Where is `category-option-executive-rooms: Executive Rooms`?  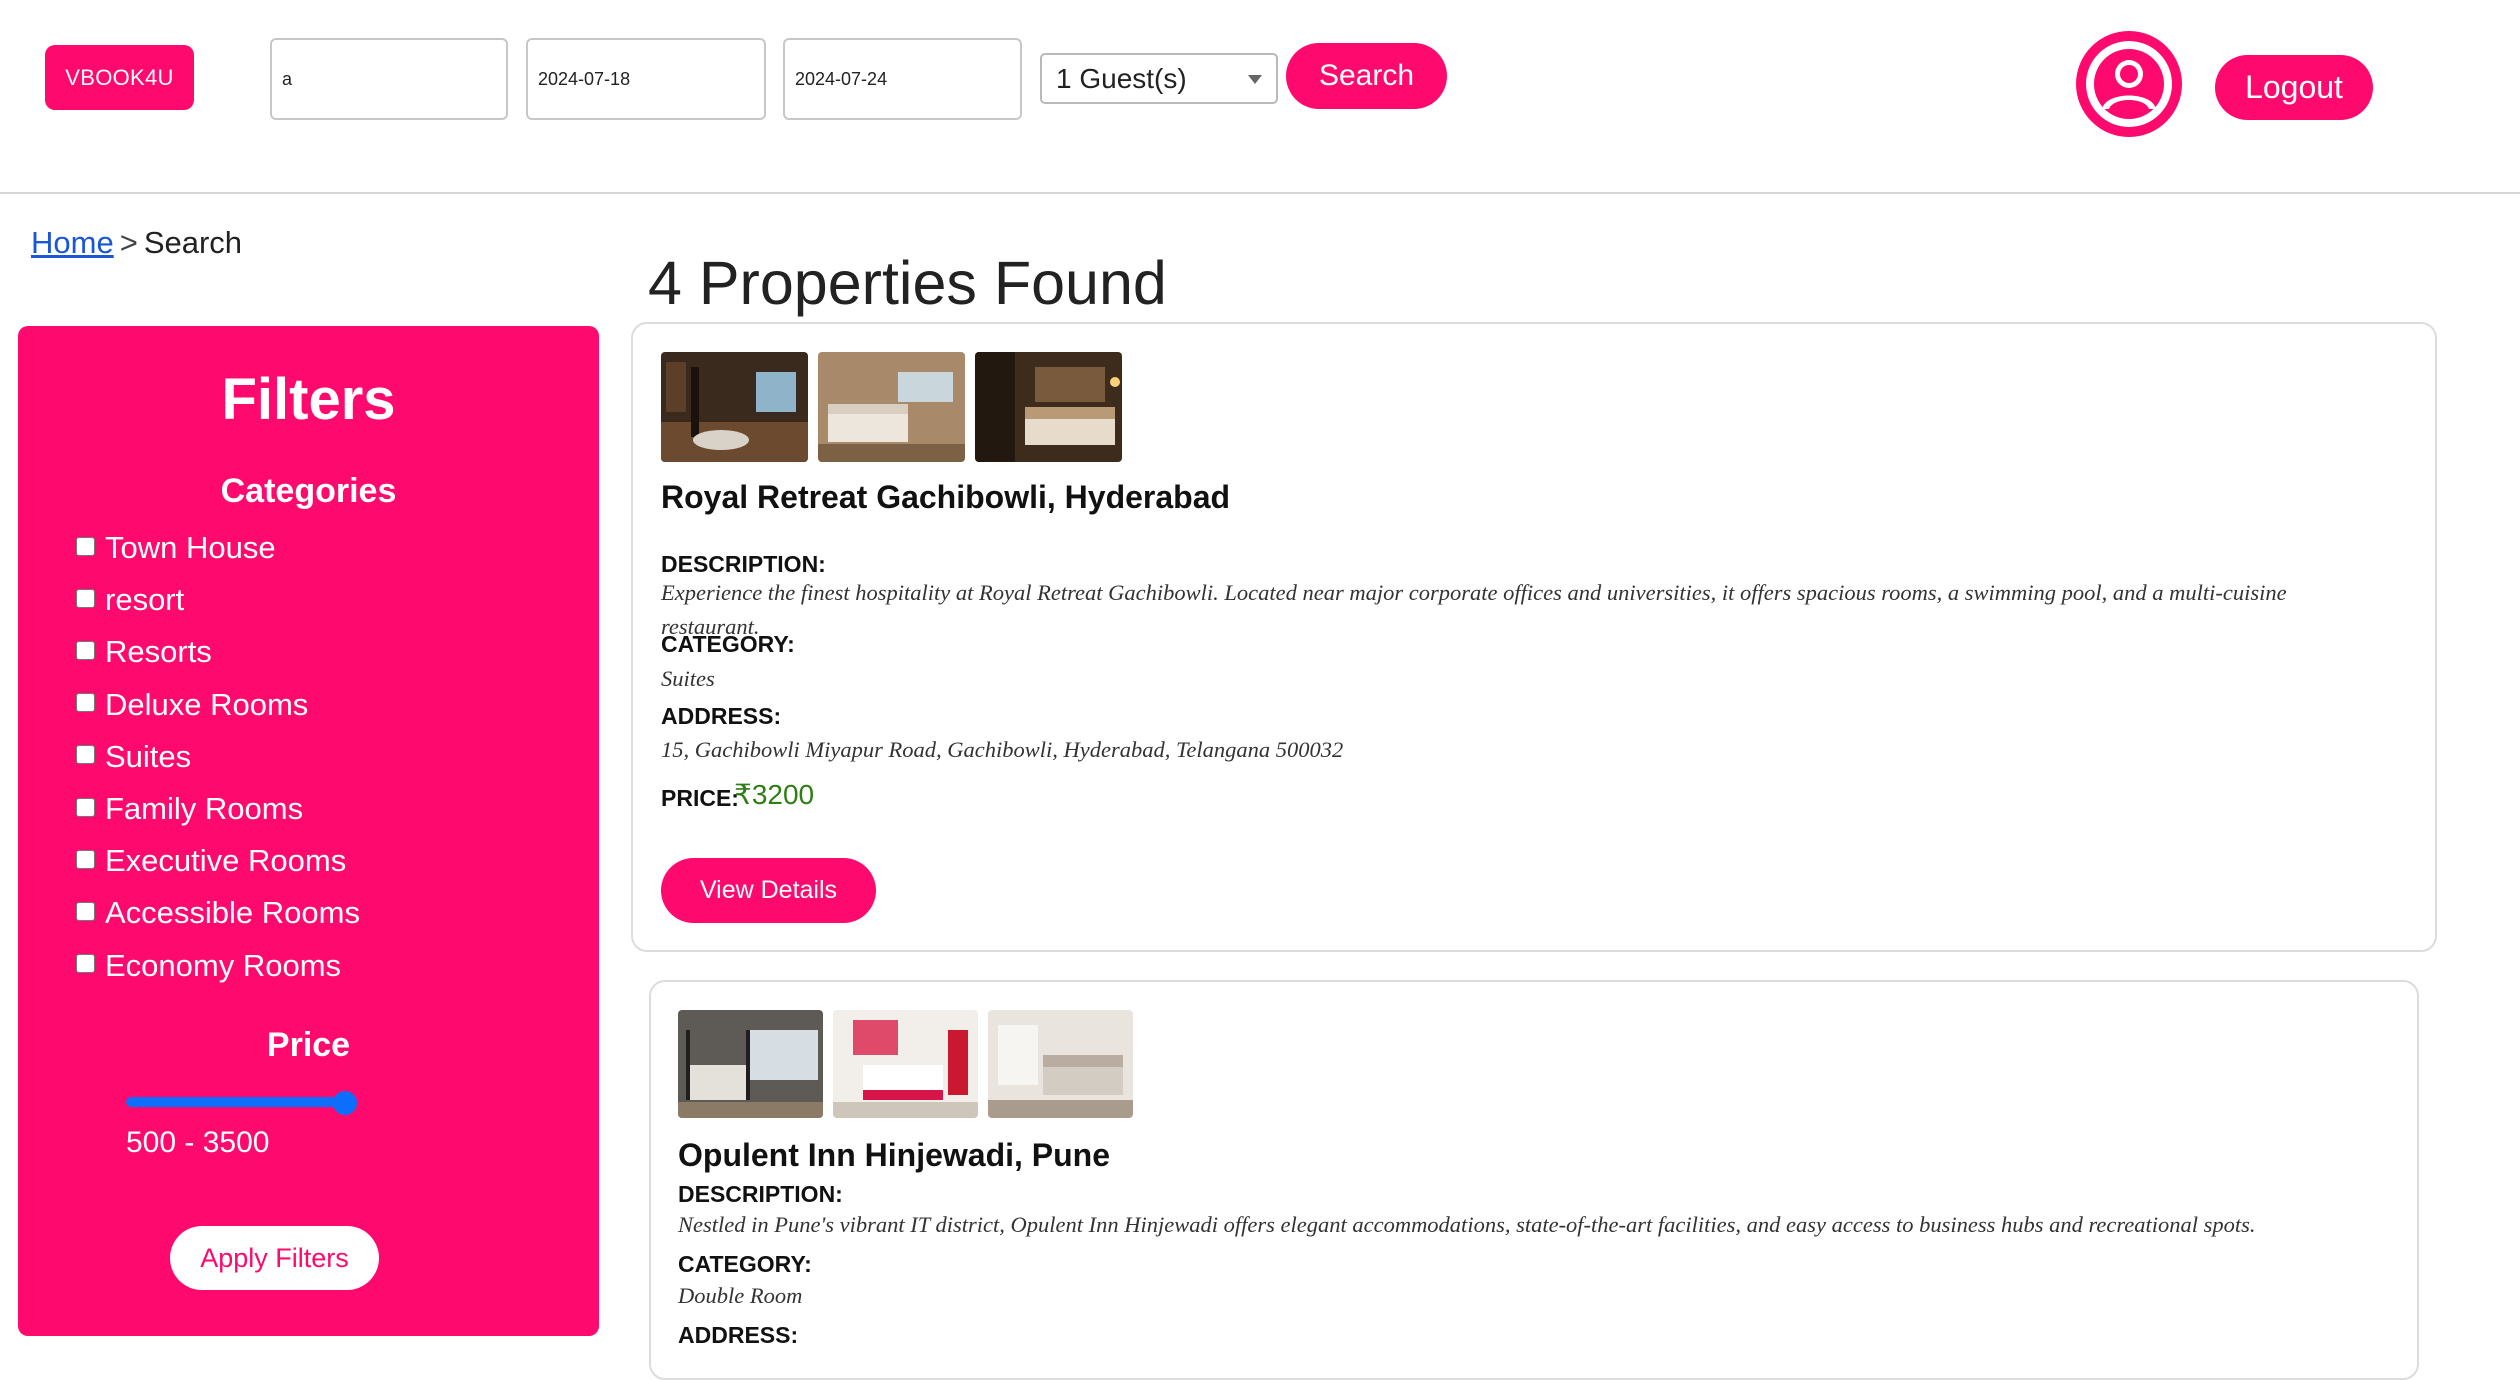 category-option-executive-rooms: Executive Rooms is located at coordinates (218, 861).